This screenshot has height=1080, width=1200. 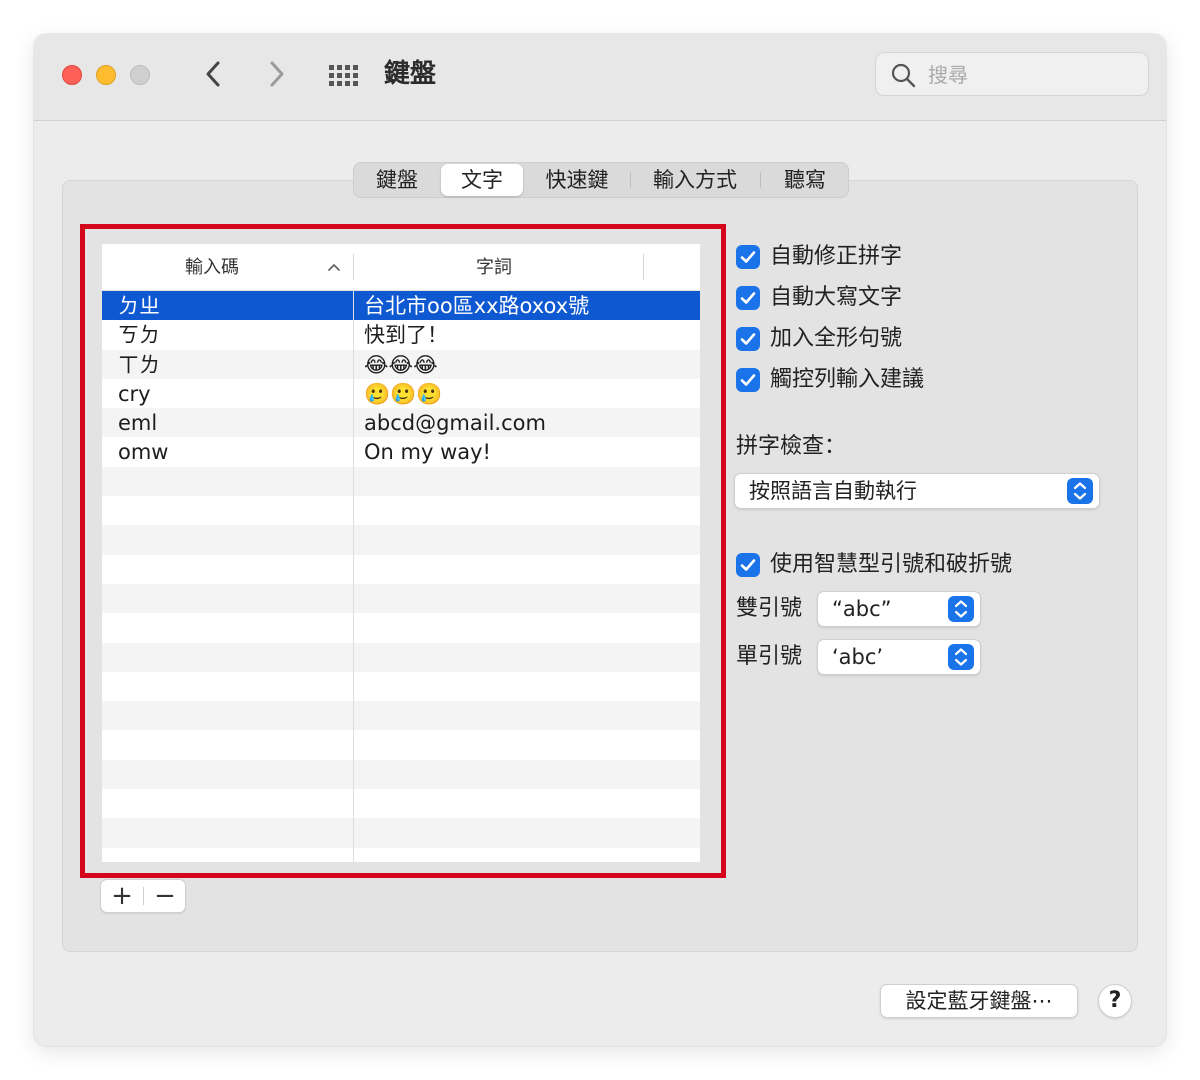 I want to click on add-button: +, so click(x=122, y=896).